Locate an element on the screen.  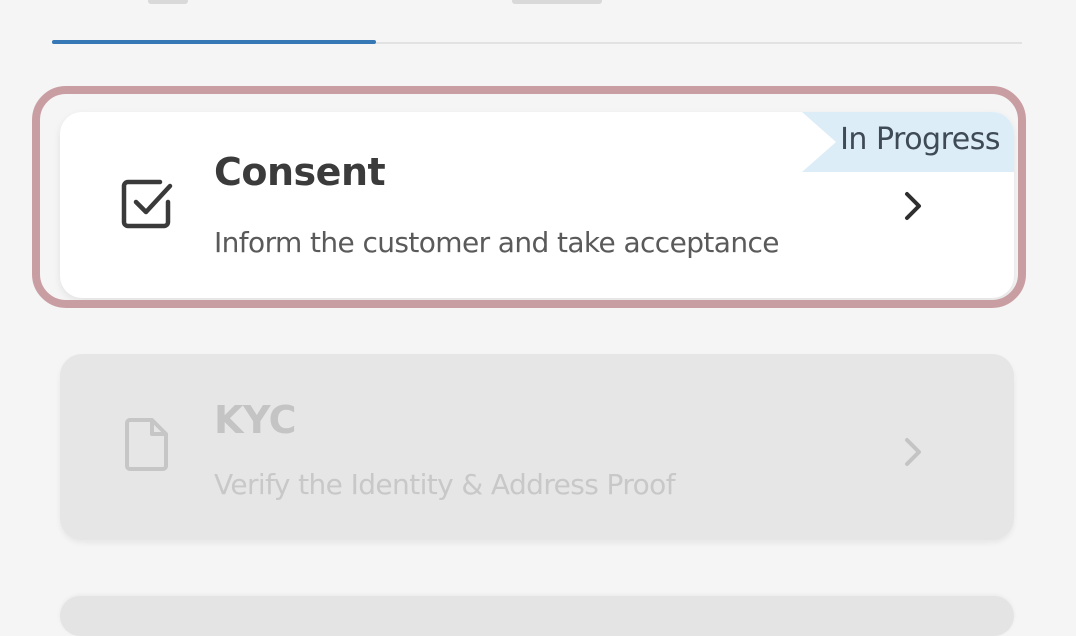
step-title: Consent is located at coordinates (300, 172).